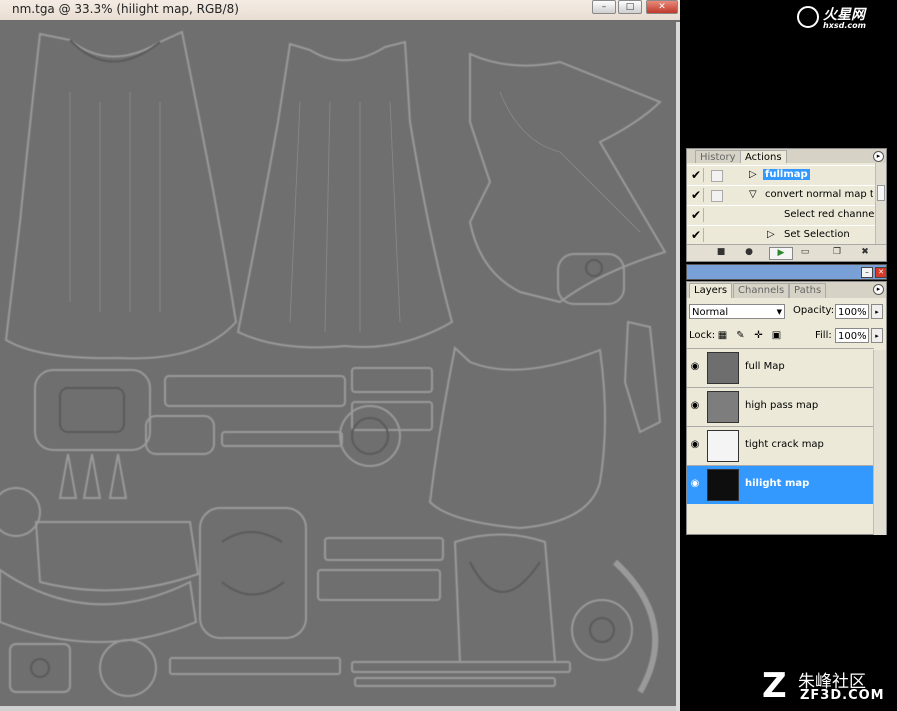 The image size is (897, 711). I want to click on trash-icon: ✖, so click(865, 252).